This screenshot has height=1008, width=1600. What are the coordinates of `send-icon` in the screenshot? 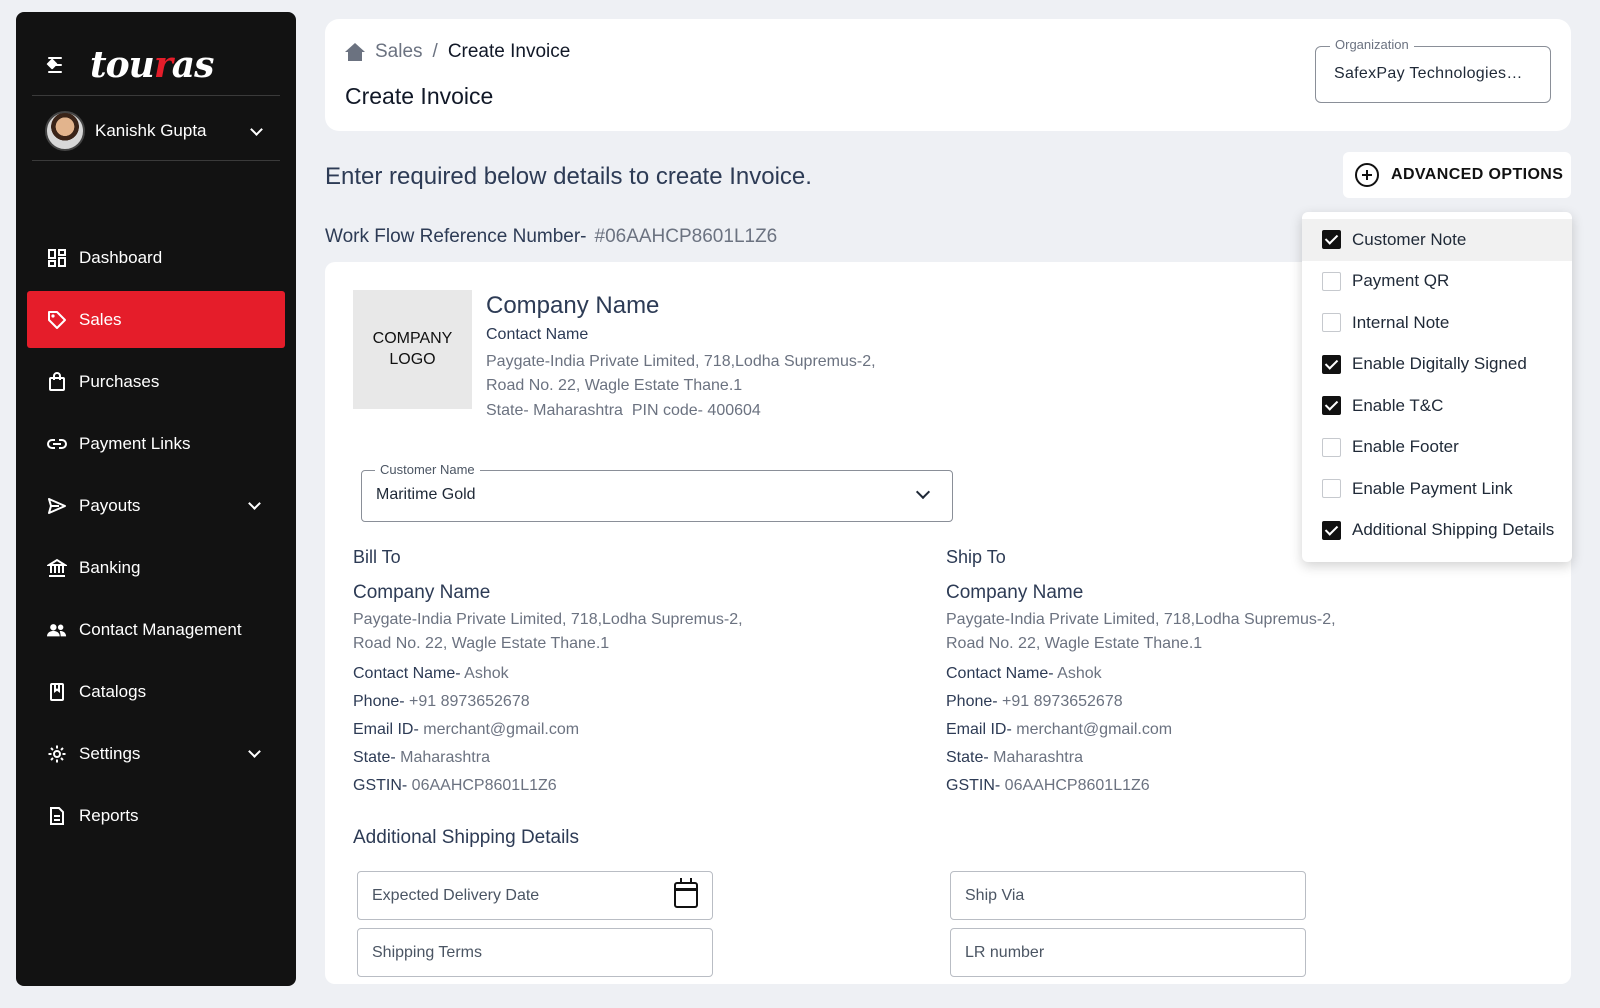 It's located at (57, 506).